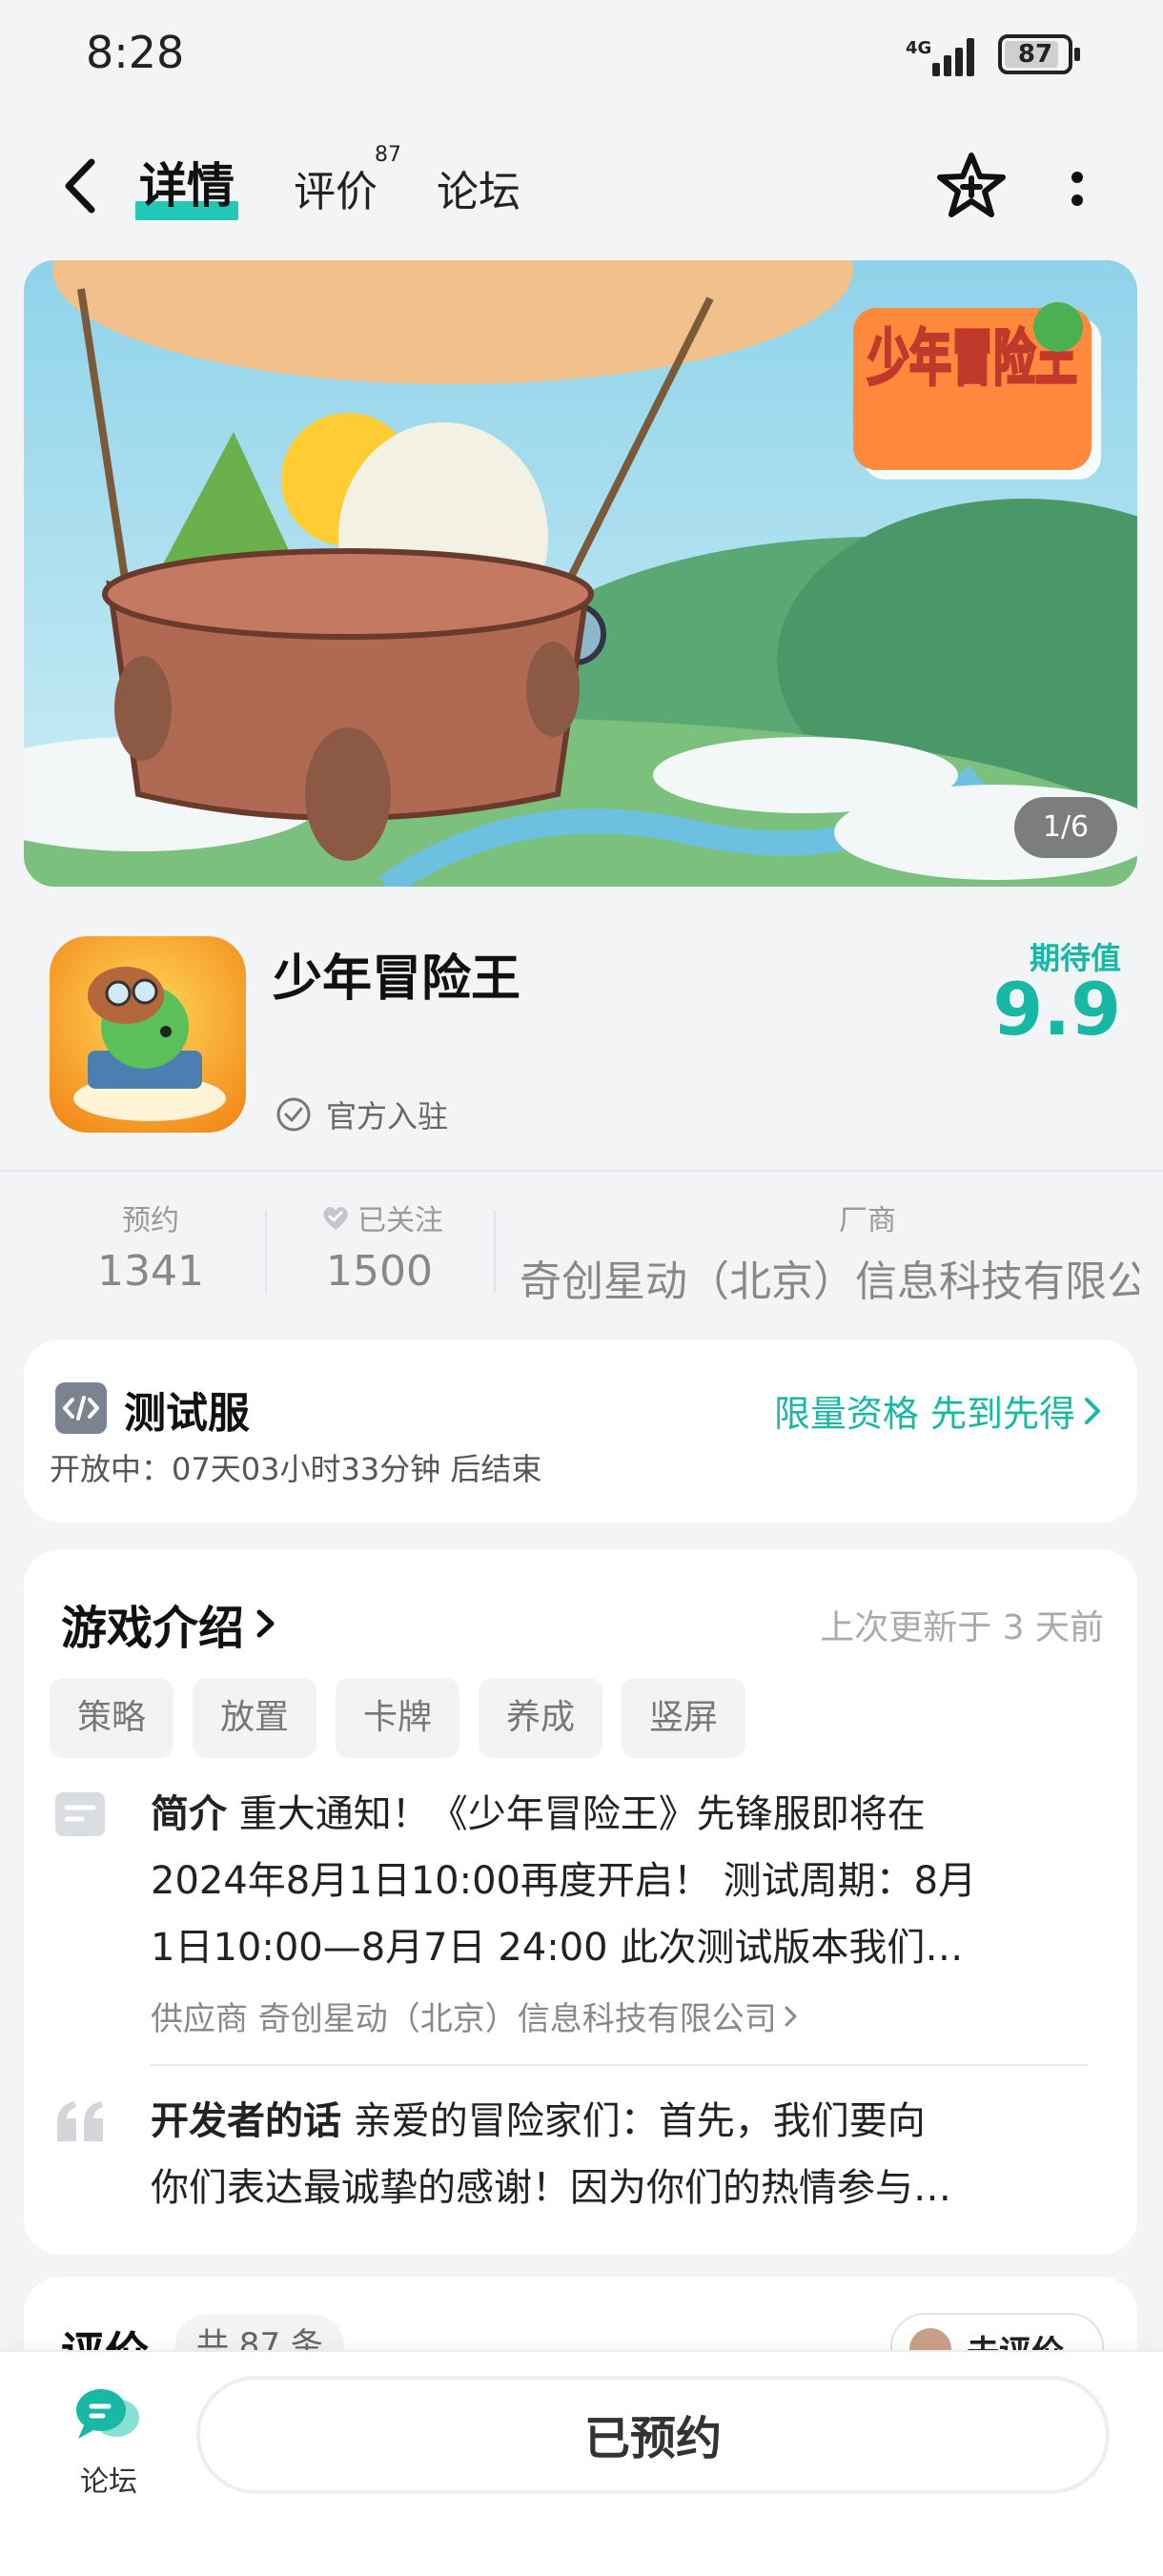 The height and width of the screenshot is (2576, 1163). I want to click on favorite-button, so click(971, 186).